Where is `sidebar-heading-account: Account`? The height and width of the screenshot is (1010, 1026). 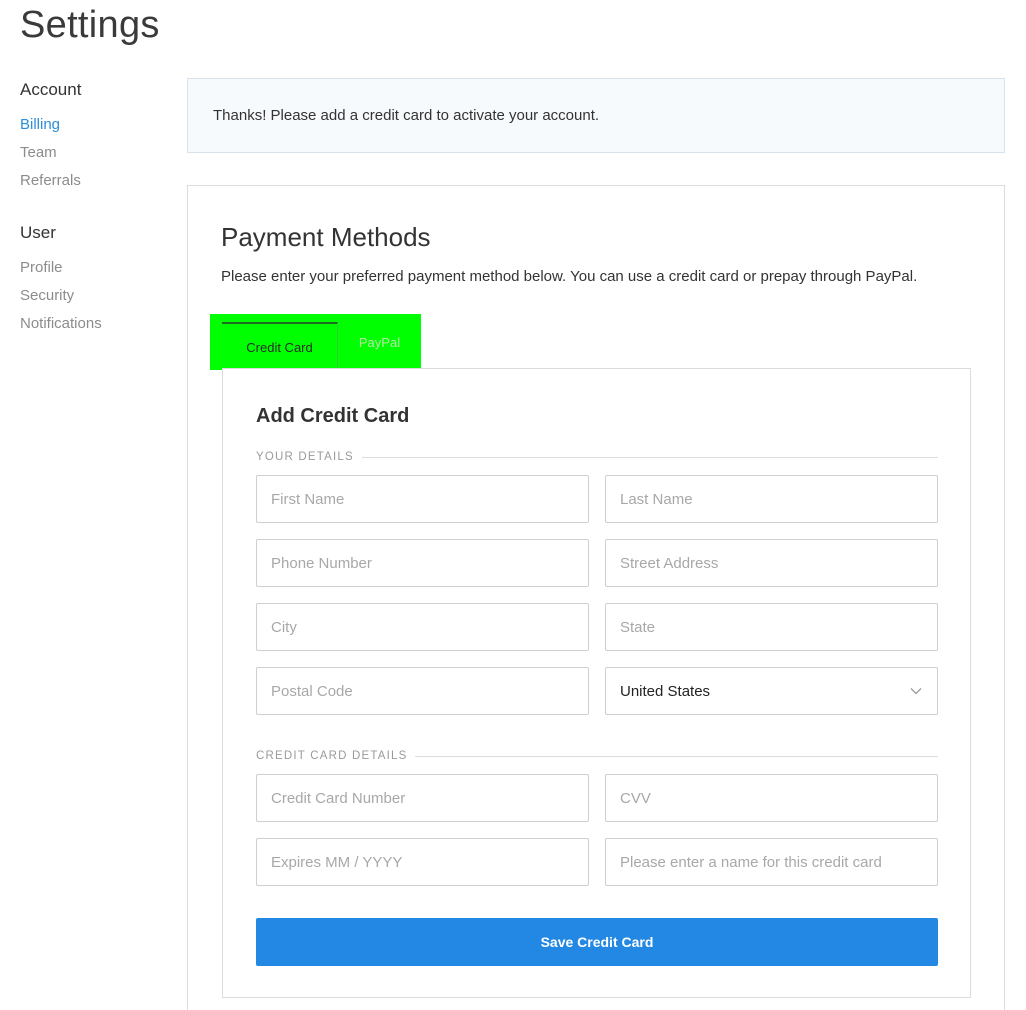
sidebar-heading-account: Account is located at coordinates (51, 89).